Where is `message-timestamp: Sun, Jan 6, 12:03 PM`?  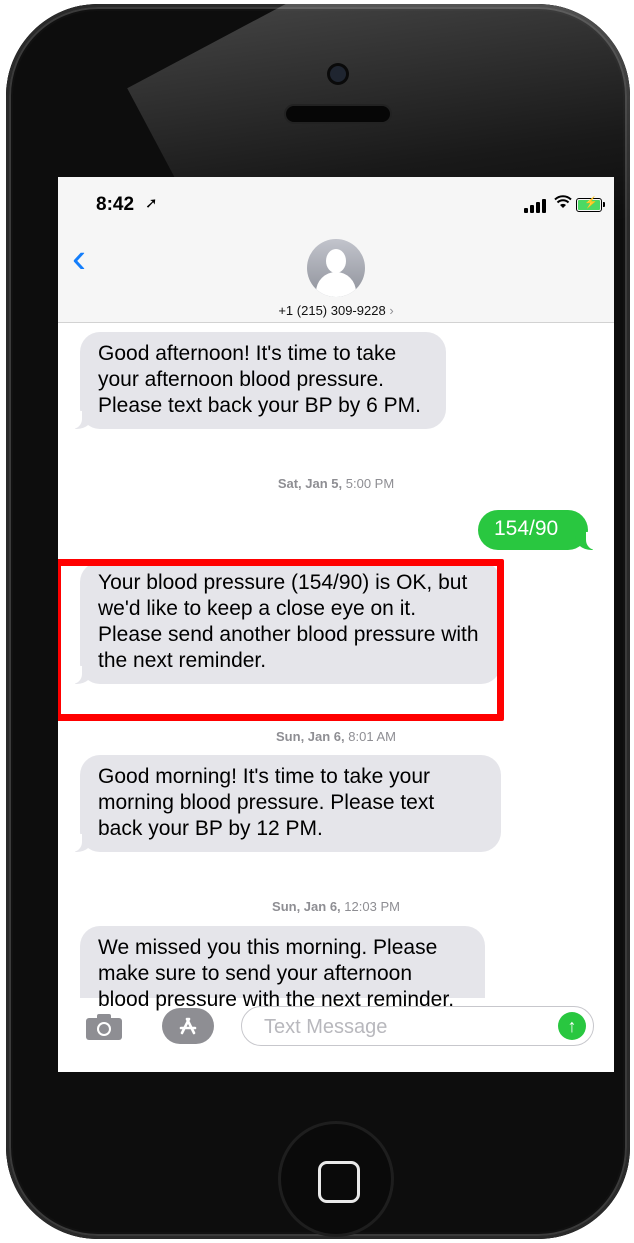
message-timestamp: Sun, Jan 6, 12:03 PM is located at coordinates (336, 906).